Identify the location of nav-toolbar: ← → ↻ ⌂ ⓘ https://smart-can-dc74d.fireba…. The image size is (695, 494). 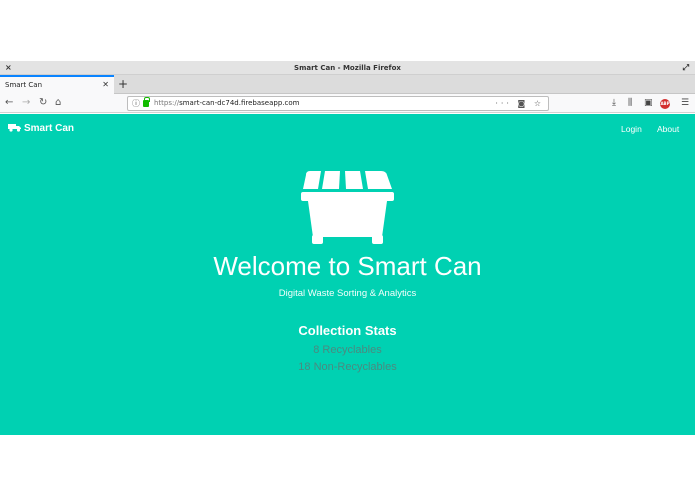
(347, 103).